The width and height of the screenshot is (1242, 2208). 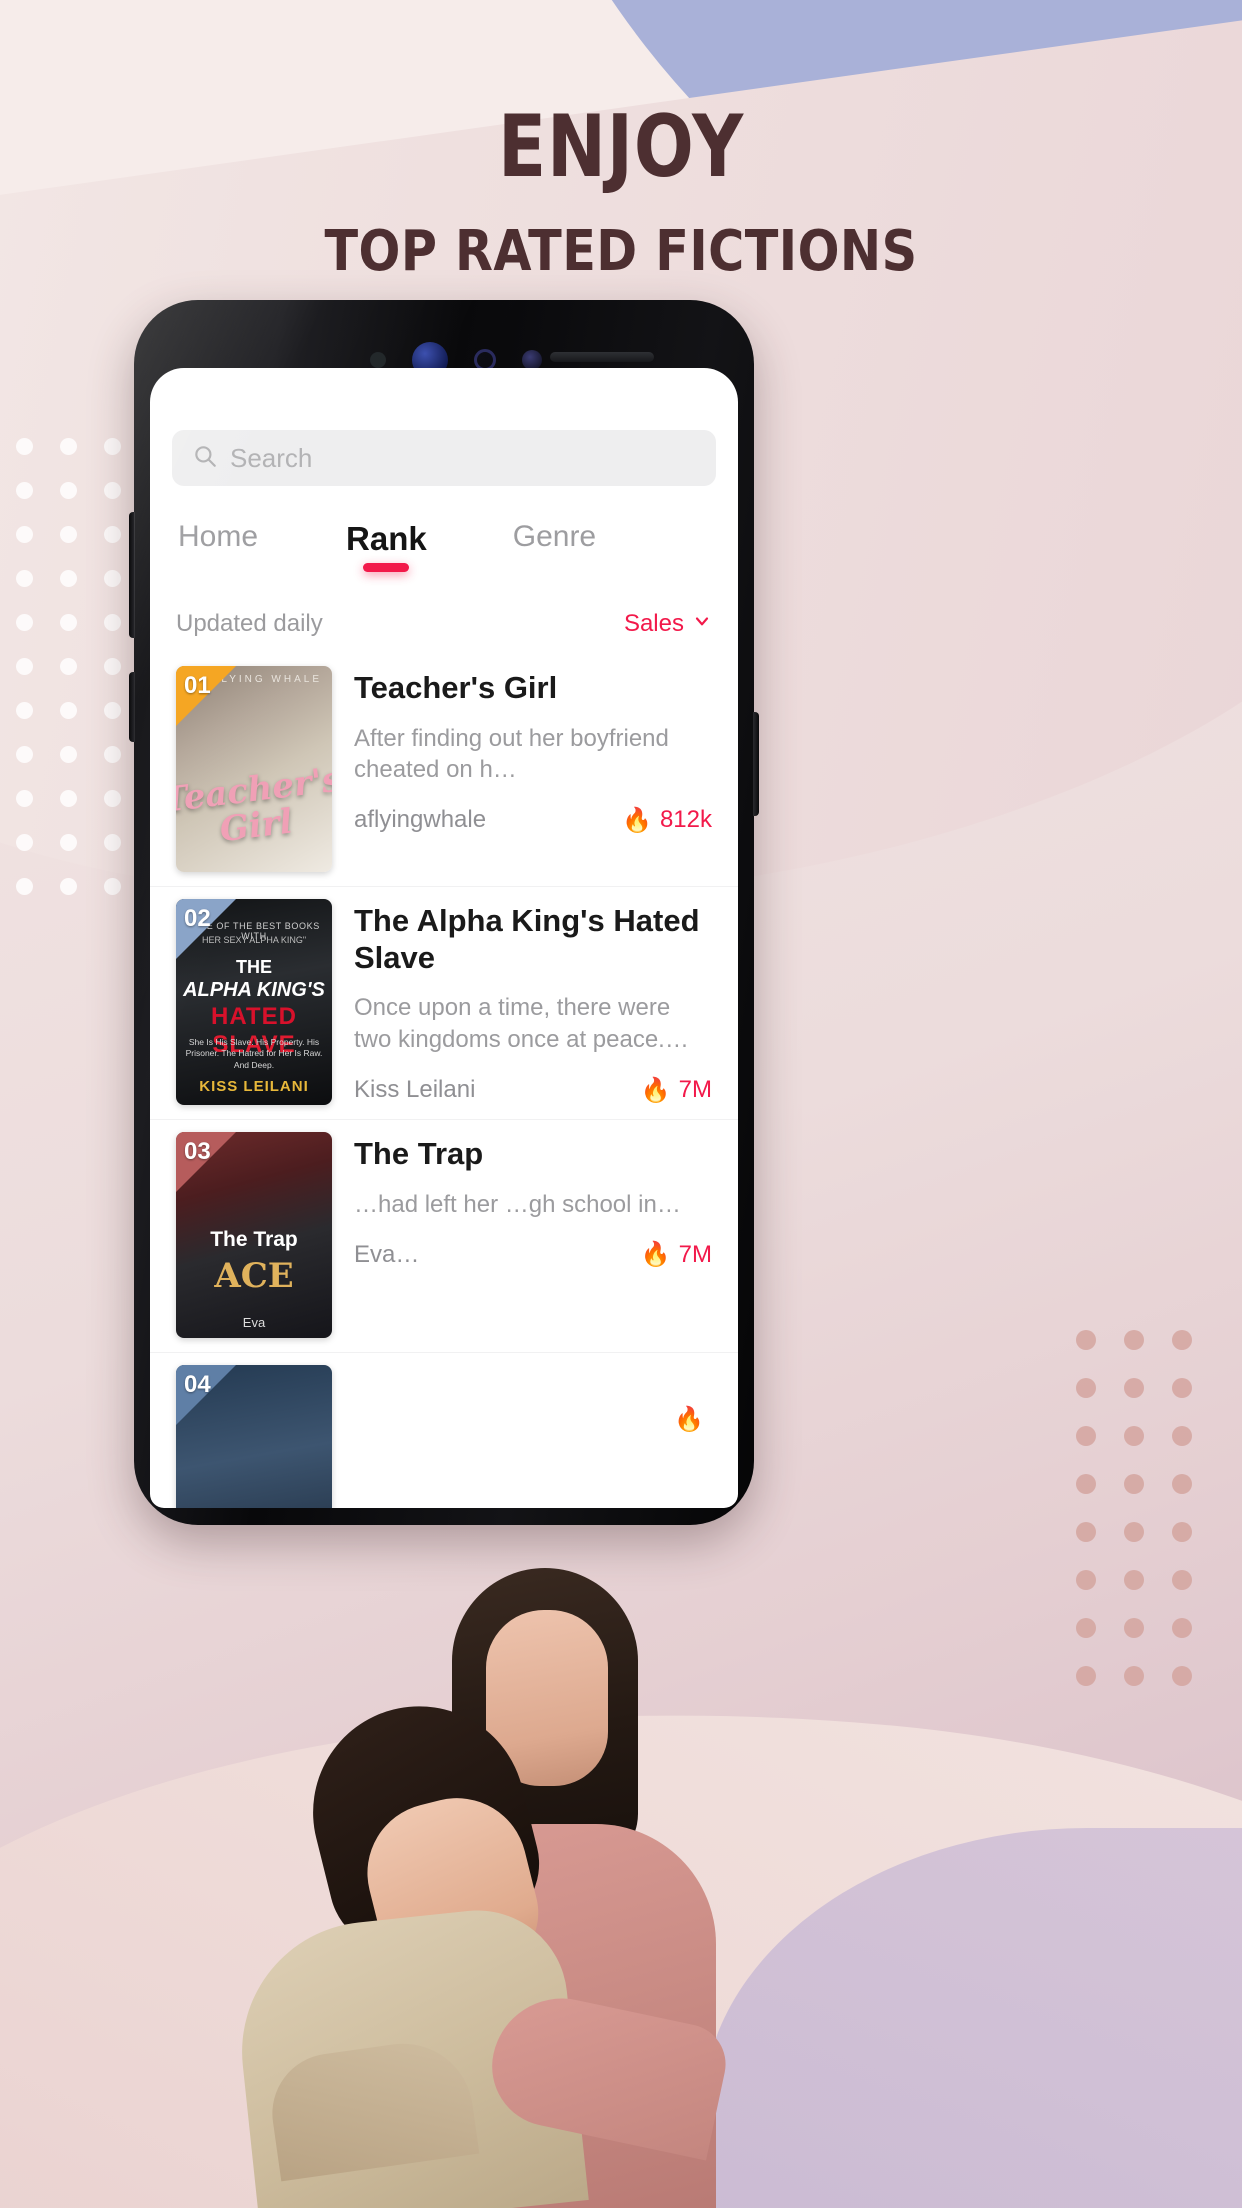 What do you see at coordinates (254, 1322) in the screenshot?
I see `cover-author: Eva` at bounding box center [254, 1322].